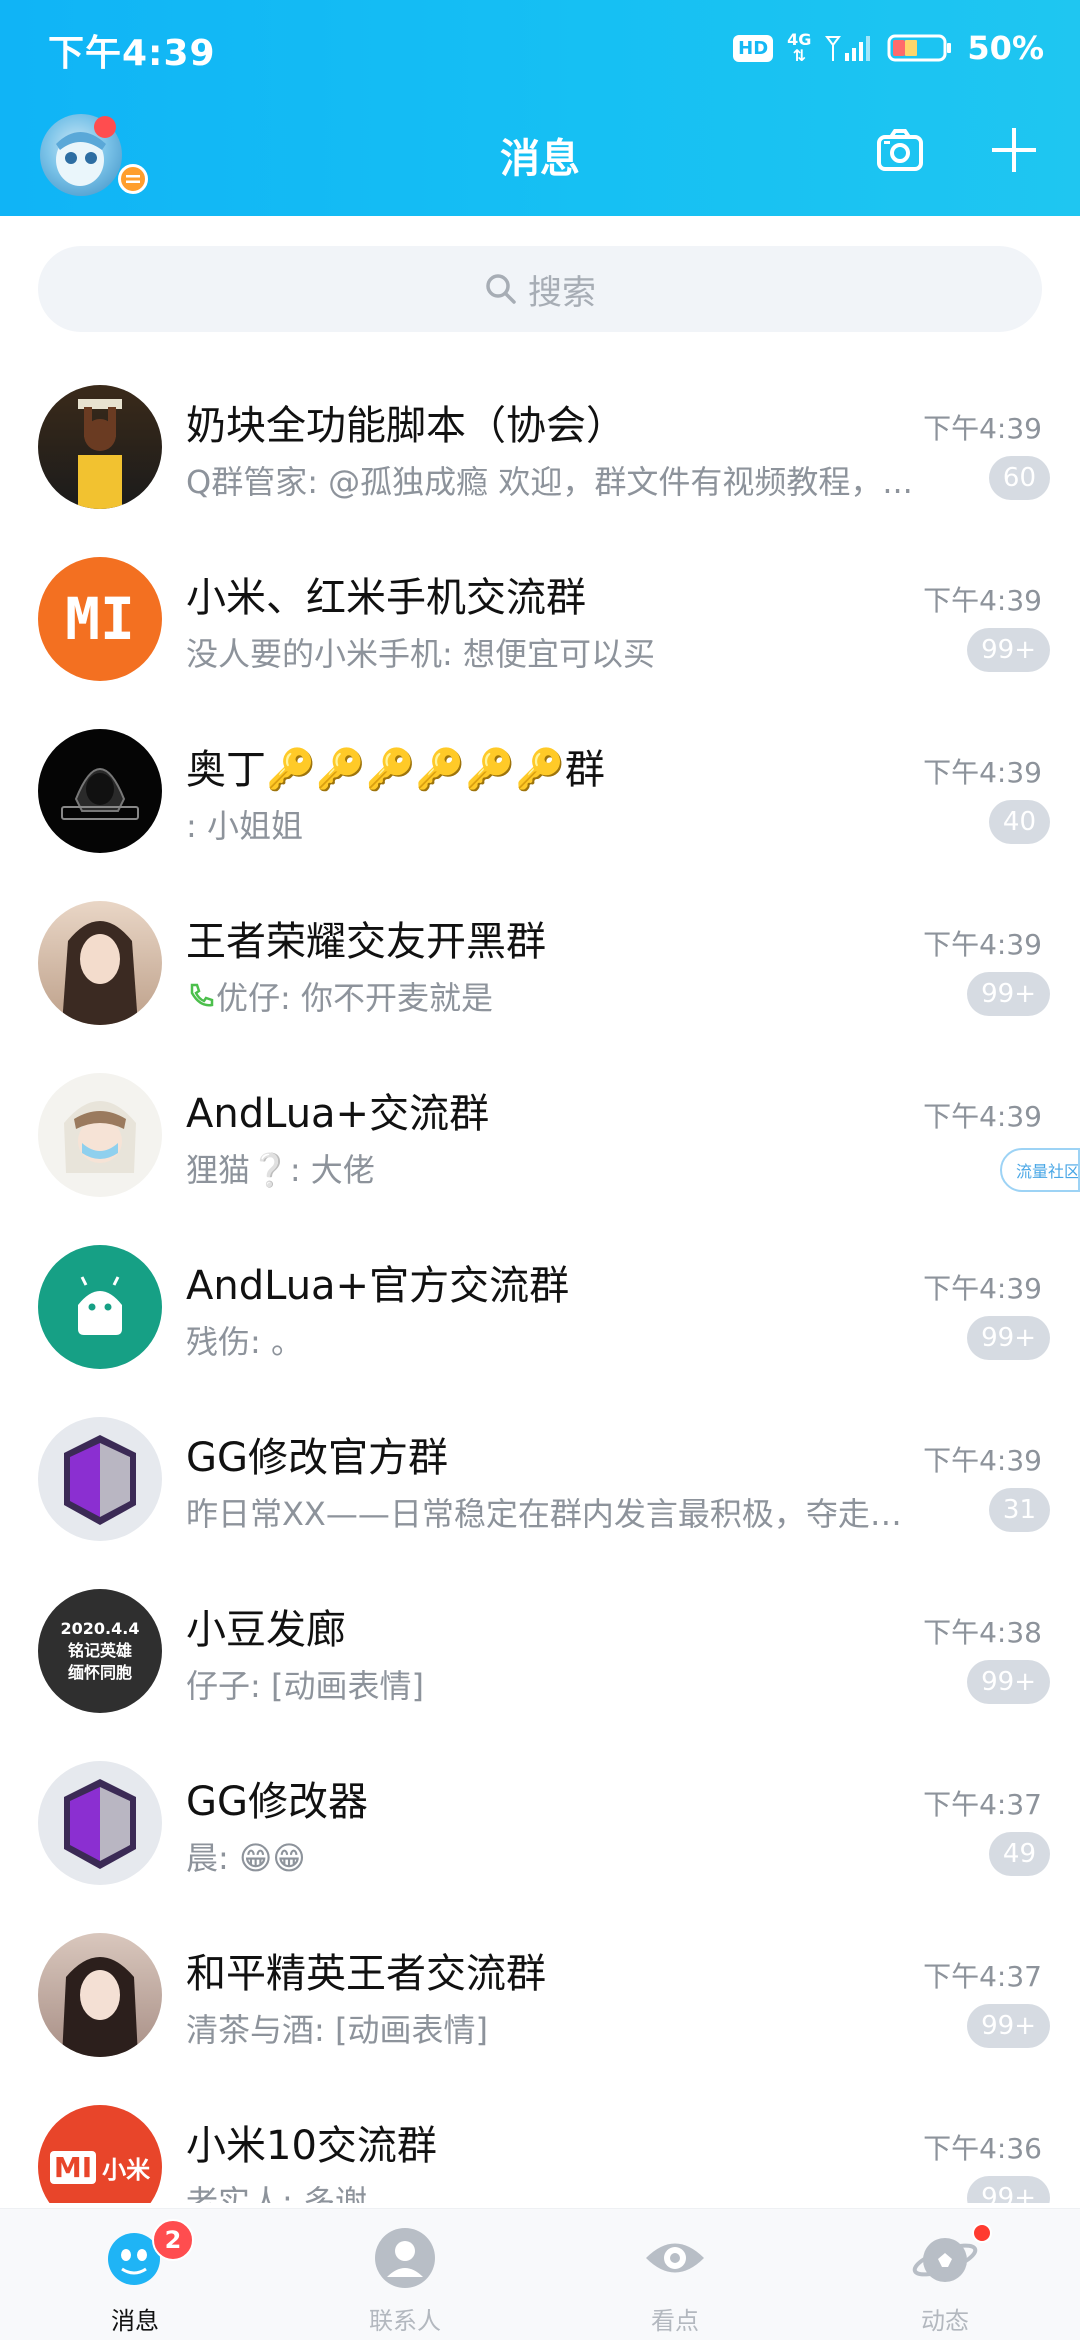  I want to click on search-icon, so click(501, 289).